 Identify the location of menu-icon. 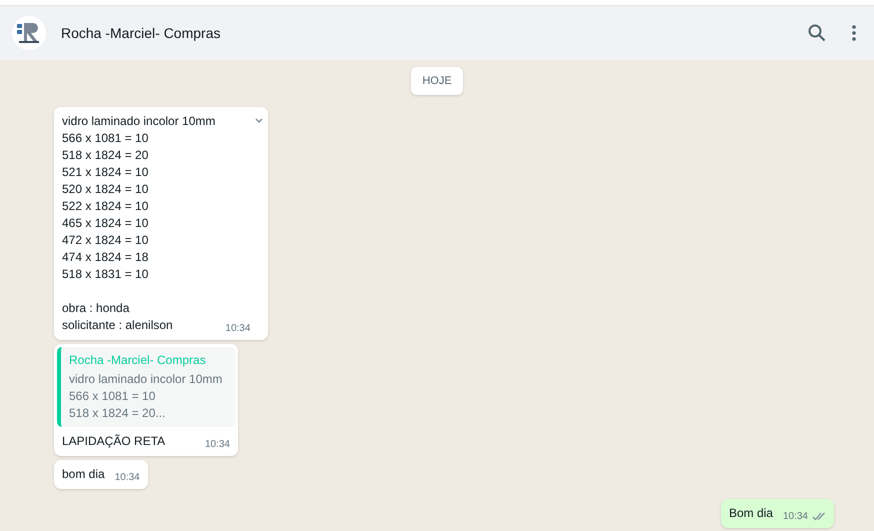
(854, 33).